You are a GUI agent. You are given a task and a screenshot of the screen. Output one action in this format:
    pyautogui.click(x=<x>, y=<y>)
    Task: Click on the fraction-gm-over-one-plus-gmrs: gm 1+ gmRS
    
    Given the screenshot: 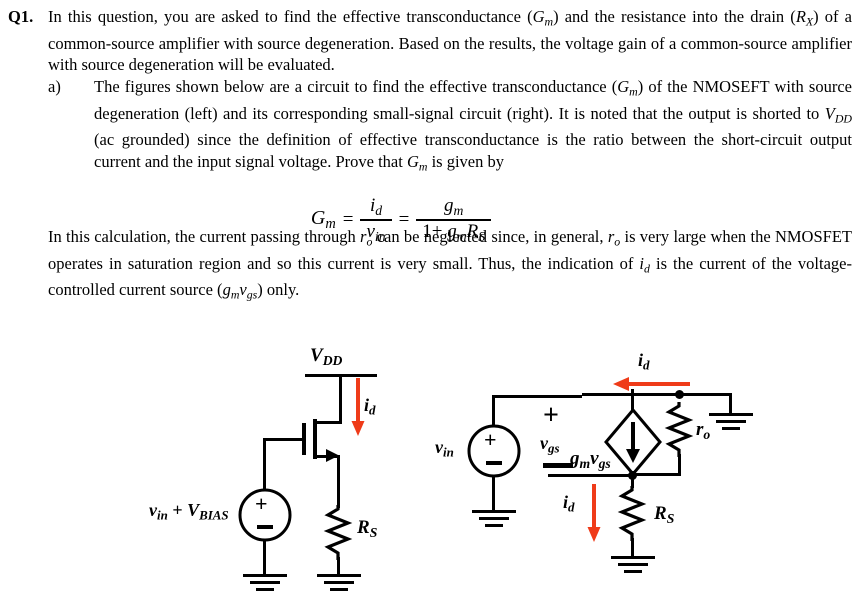 What is the action you would take?
    pyautogui.click(x=454, y=220)
    